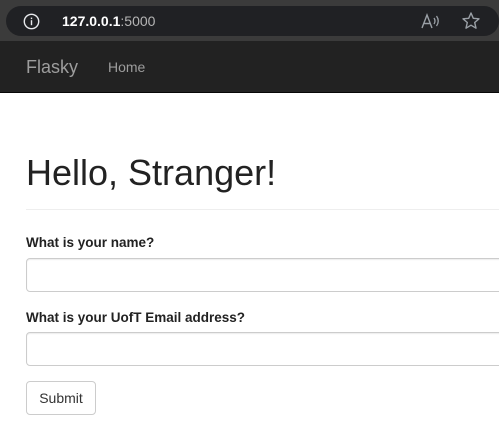 The height and width of the screenshot is (423, 499). I want to click on favorite-star-icon, so click(471, 21).